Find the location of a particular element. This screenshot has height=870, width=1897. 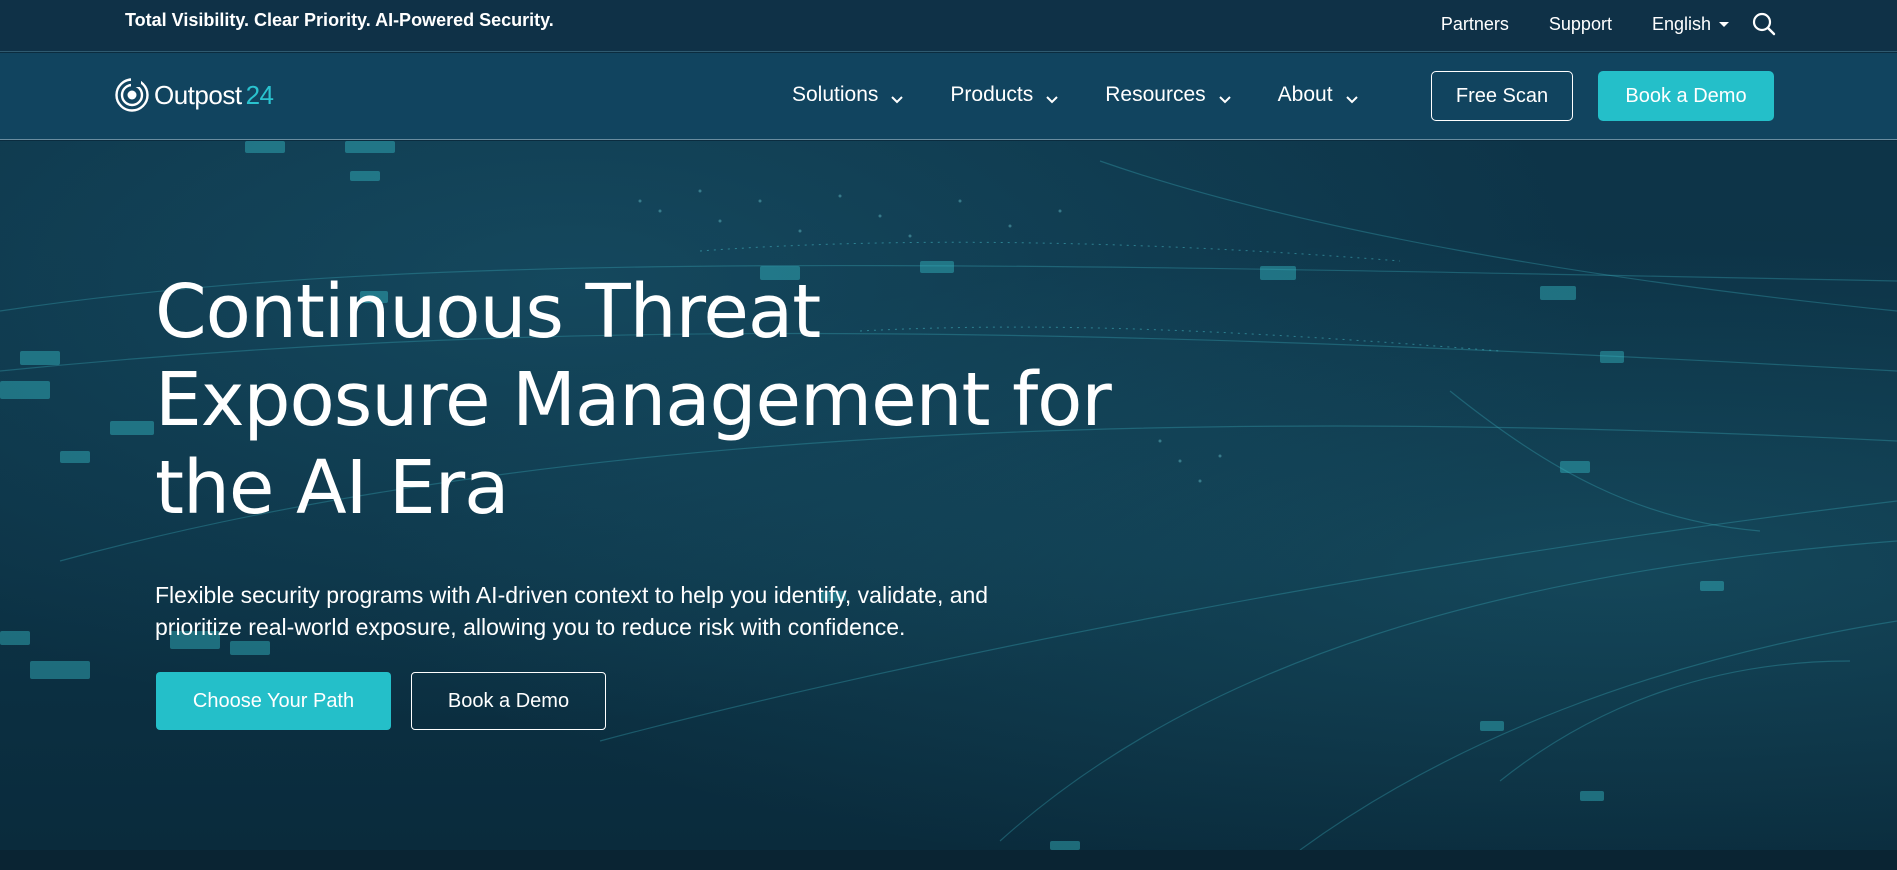

logo-text-accent: 24 is located at coordinates (259, 94).